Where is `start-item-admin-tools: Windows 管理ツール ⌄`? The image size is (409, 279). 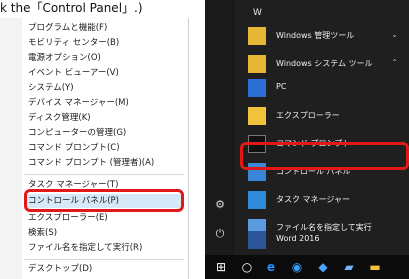
start-item-admin-tools: Windows 管理ツール ⌄ is located at coordinates (323, 36).